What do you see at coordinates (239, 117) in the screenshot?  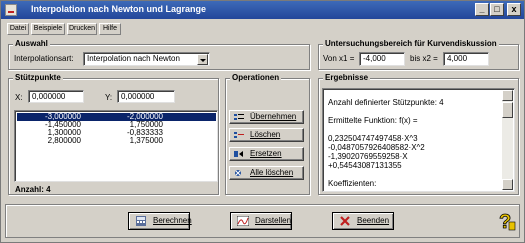 I see `add-point-icon` at bounding box center [239, 117].